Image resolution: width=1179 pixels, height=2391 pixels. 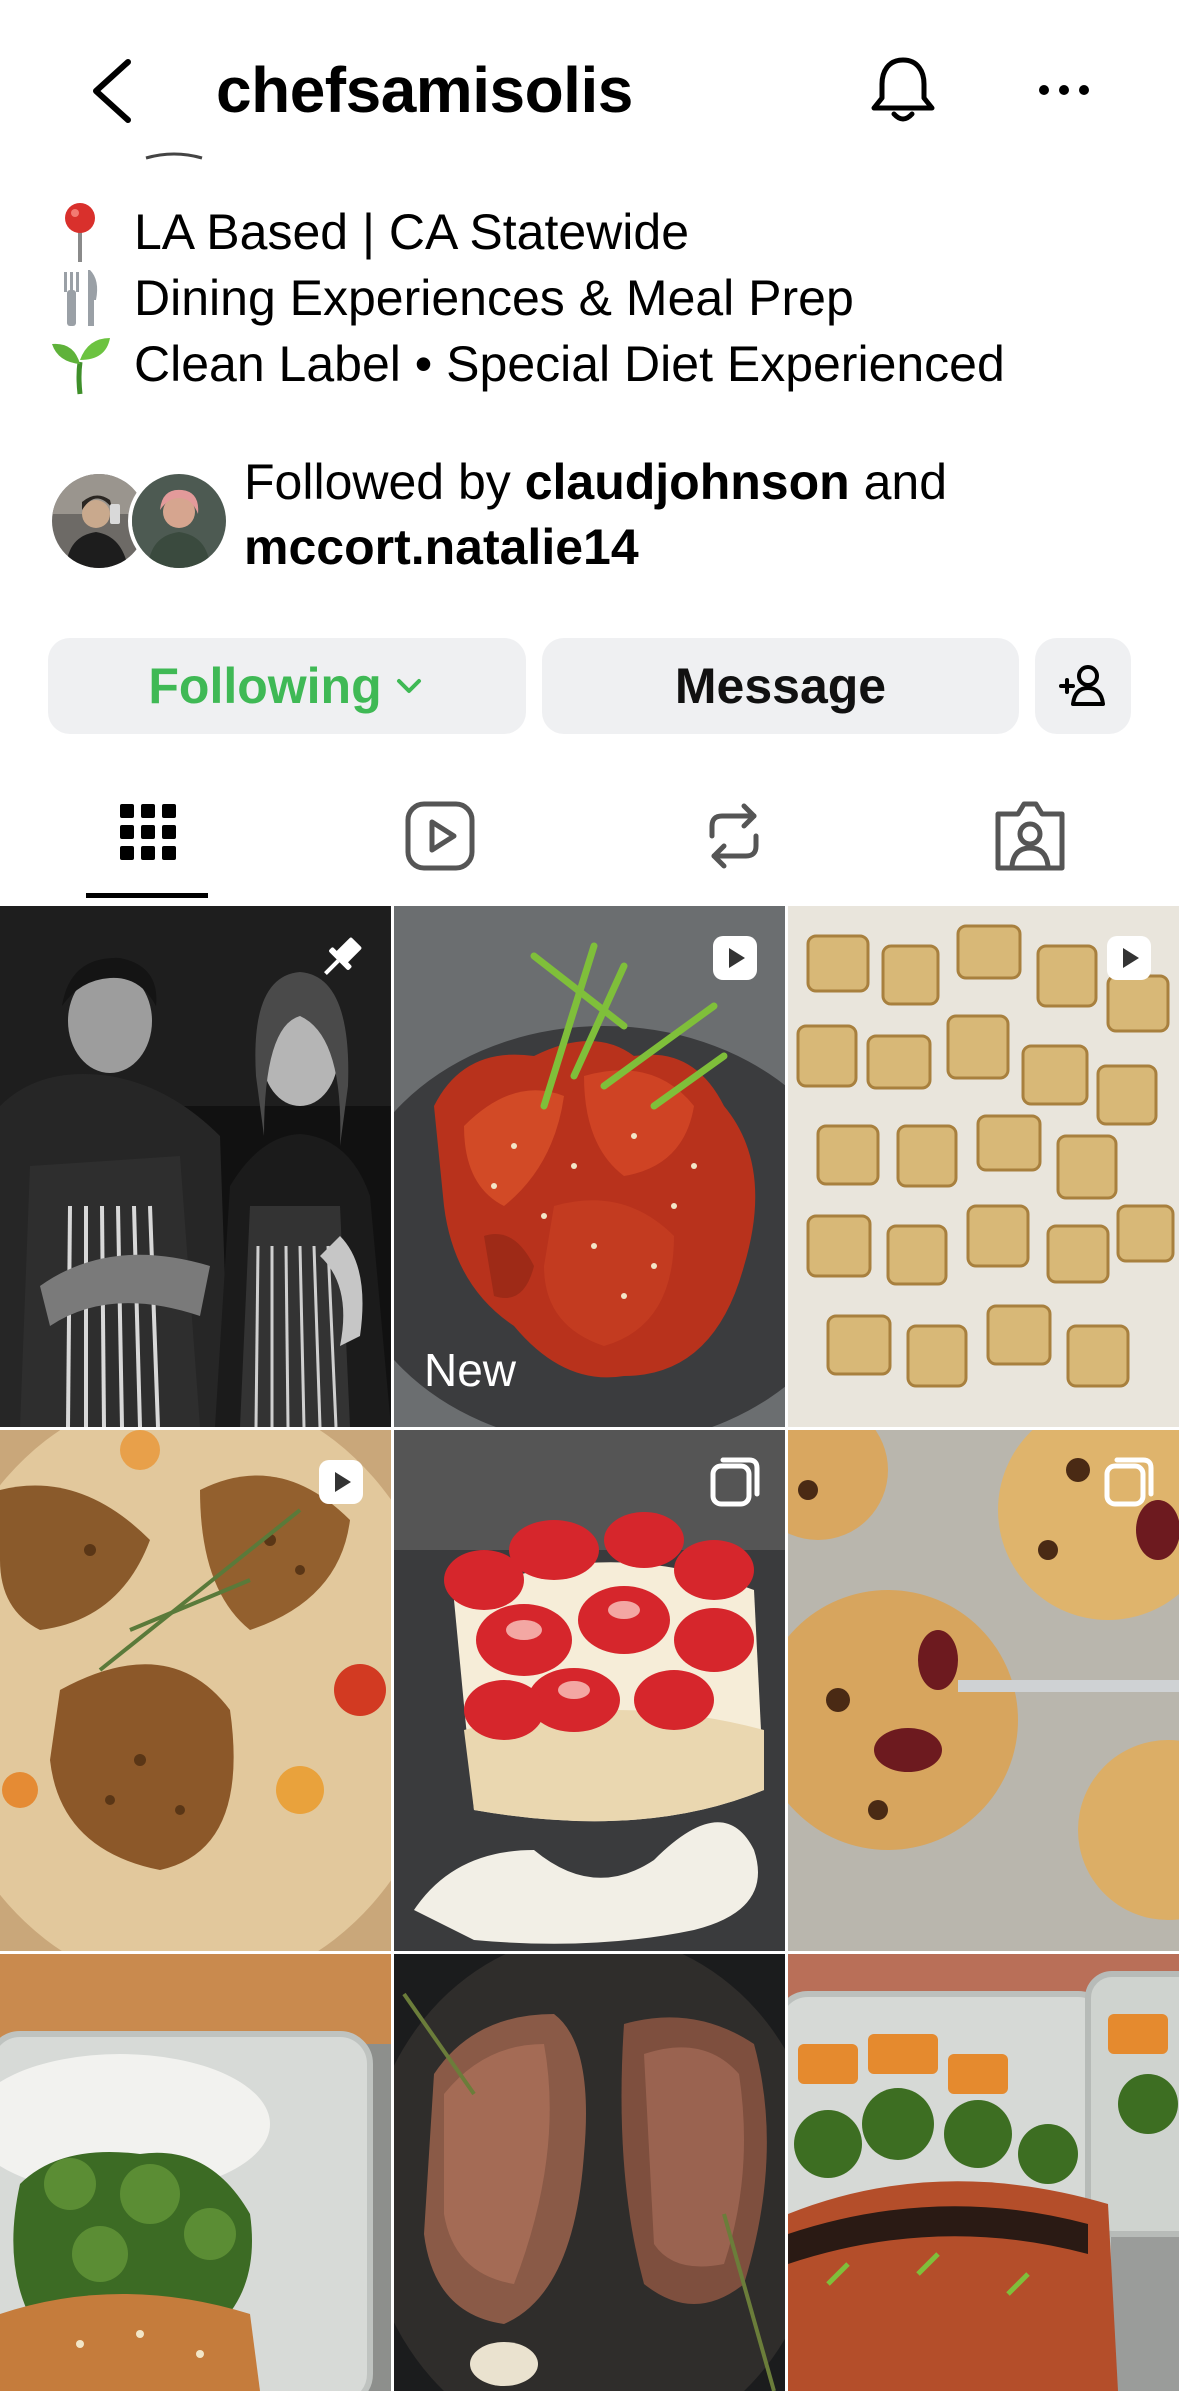 I want to click on grid-post-chefs-portrait, so click(x=195, y=1166).